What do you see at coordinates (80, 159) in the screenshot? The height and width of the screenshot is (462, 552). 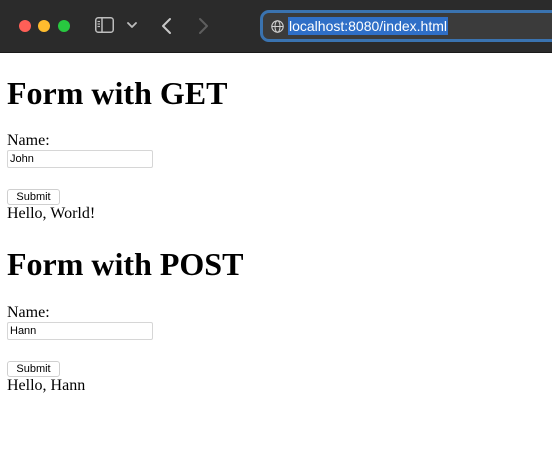 I see `get-name-input: John` at bounding box center [80, 159].